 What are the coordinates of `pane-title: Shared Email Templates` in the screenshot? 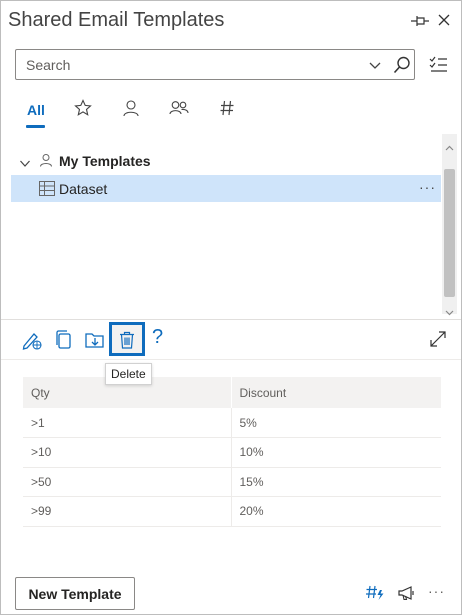 It's located at (116, 20).